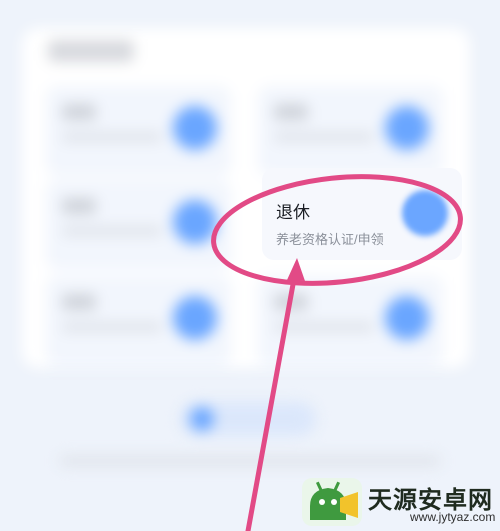 The image size is (500, 531). Describe the element at coordinates (337, 230) in the screenshot. I see `highlight-ellipse` at that location.